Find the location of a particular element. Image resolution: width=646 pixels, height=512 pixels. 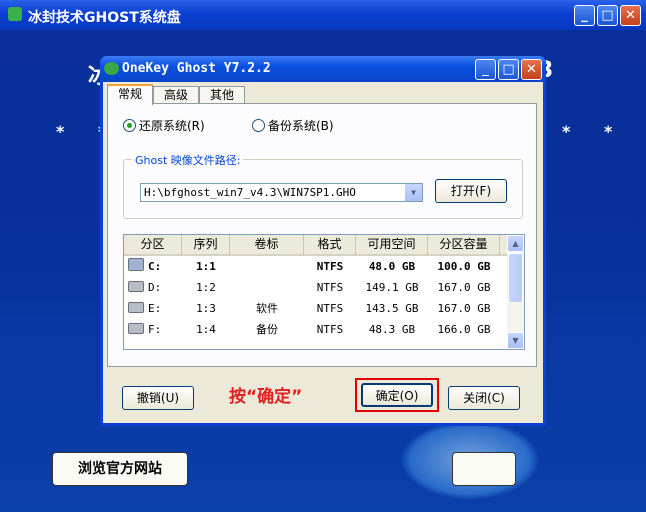

close-dialog-button: 关闭(C) is located at coordinates (484, 398).